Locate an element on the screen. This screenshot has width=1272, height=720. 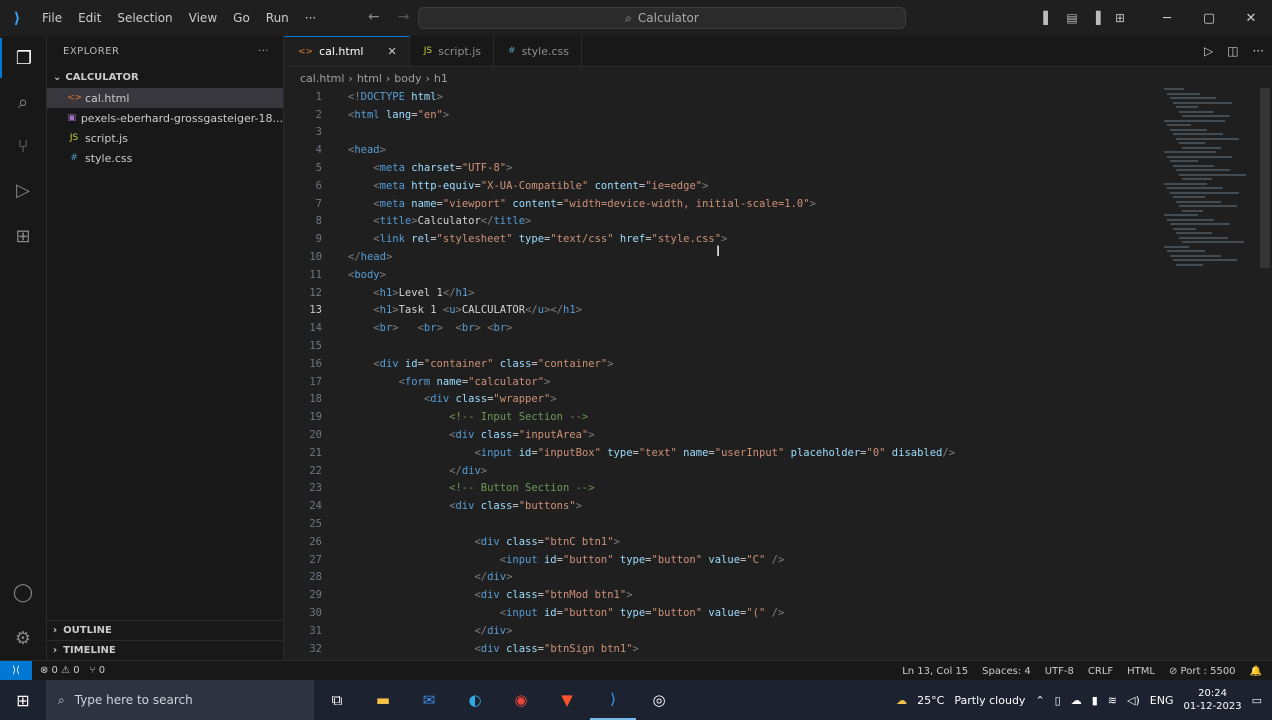
toggle-panel-icon: ▤ is located at coordinates (1072, 18).